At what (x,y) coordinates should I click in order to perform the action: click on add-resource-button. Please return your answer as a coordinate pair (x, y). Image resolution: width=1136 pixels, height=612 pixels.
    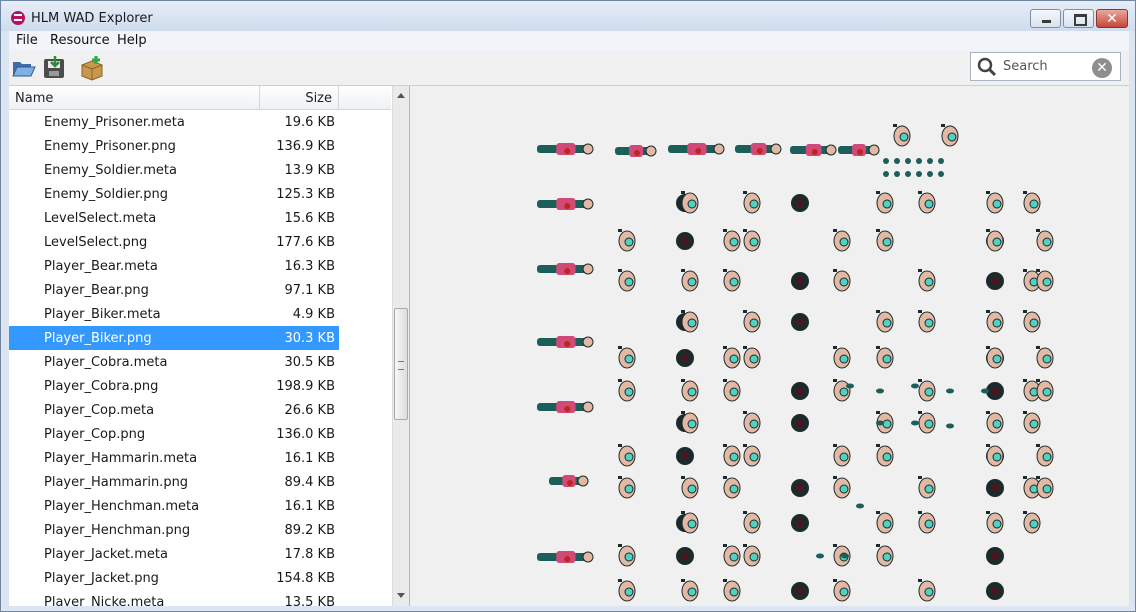
    Looking at the image, I should click on (92, 68).